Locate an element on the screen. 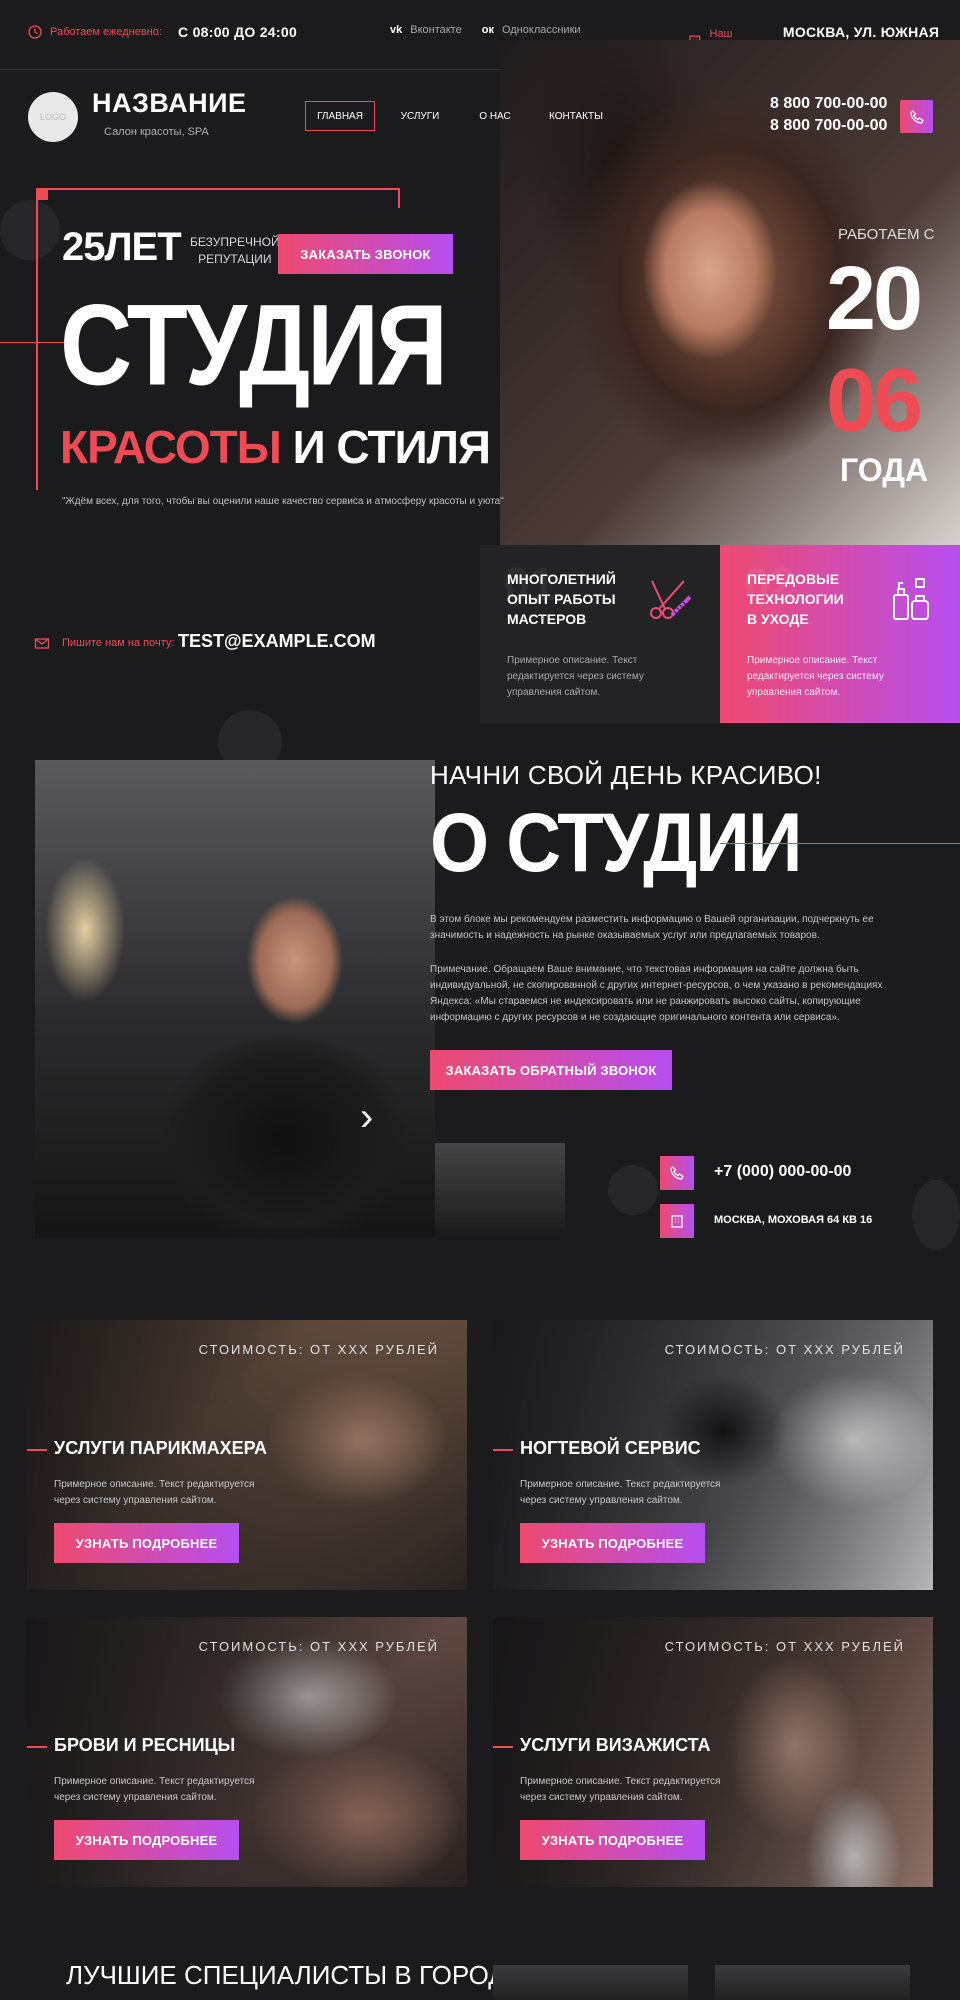 The height and width of the screenshot is (2000, 960). service-title: БРОВИ И РЕСНИЦЫ is located at coordinates (145, 1745).